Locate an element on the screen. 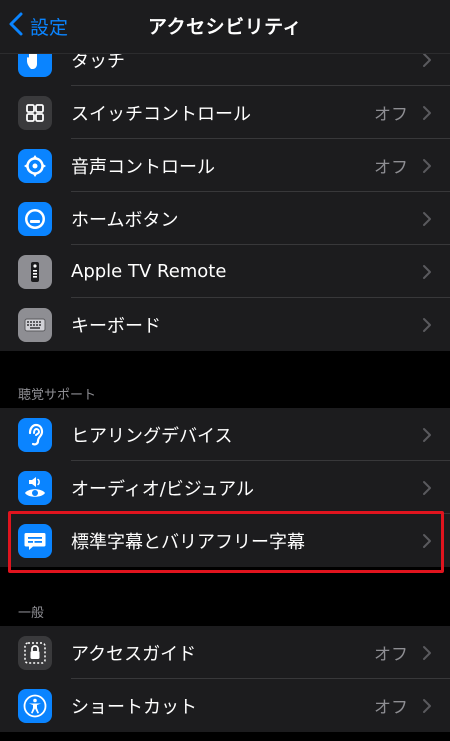 Image resolution: width=450 pixels, height=741 pixels. ear-icon is located at coordinates (35, 434).